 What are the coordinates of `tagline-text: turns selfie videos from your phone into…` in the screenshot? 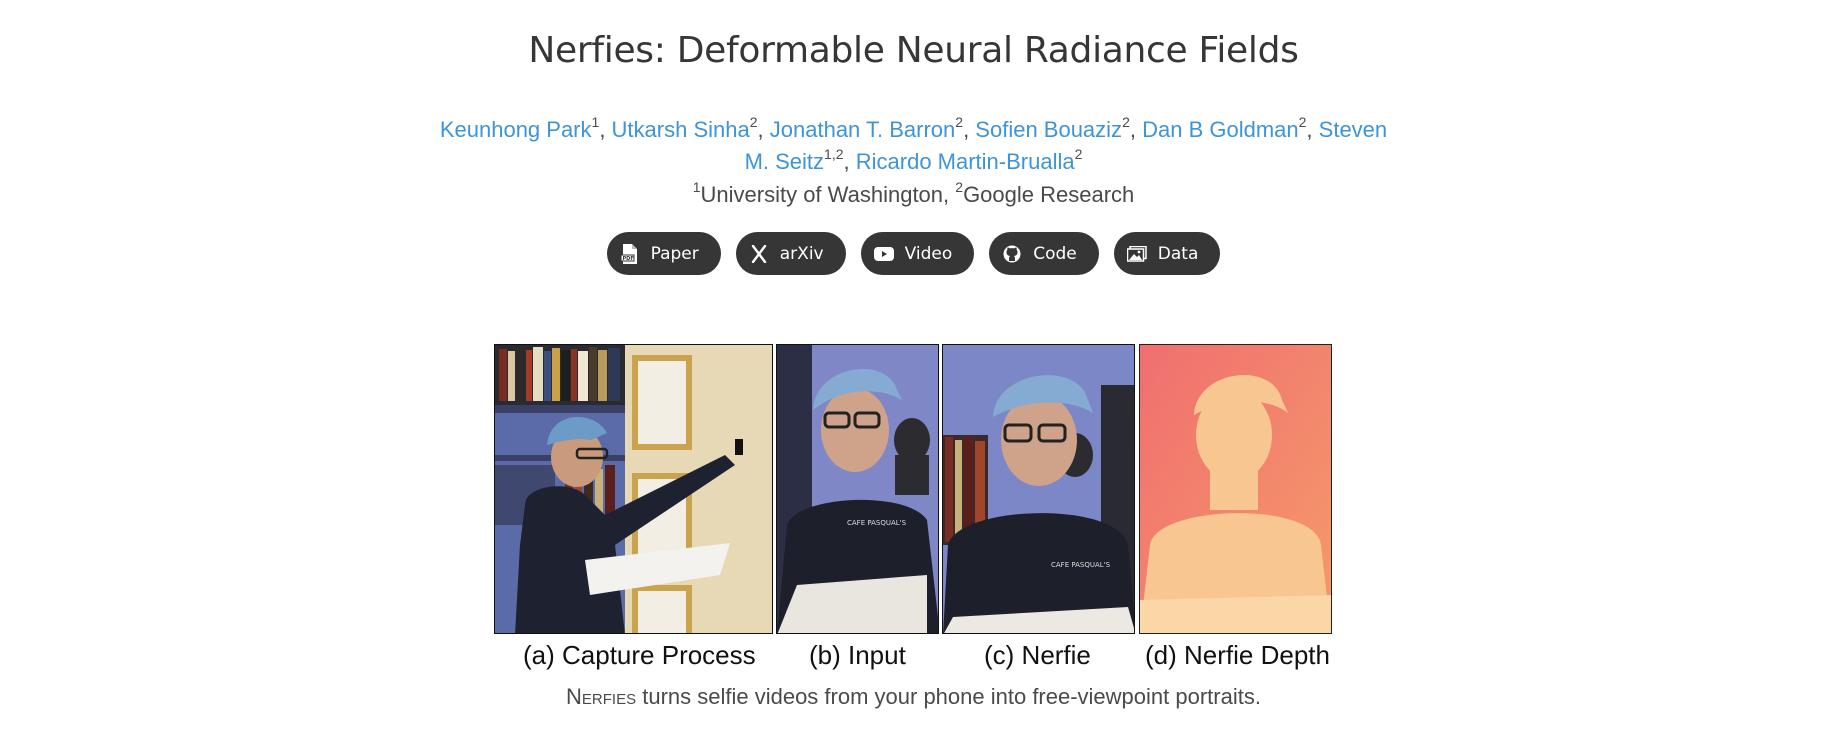 It's located at (948, 696).